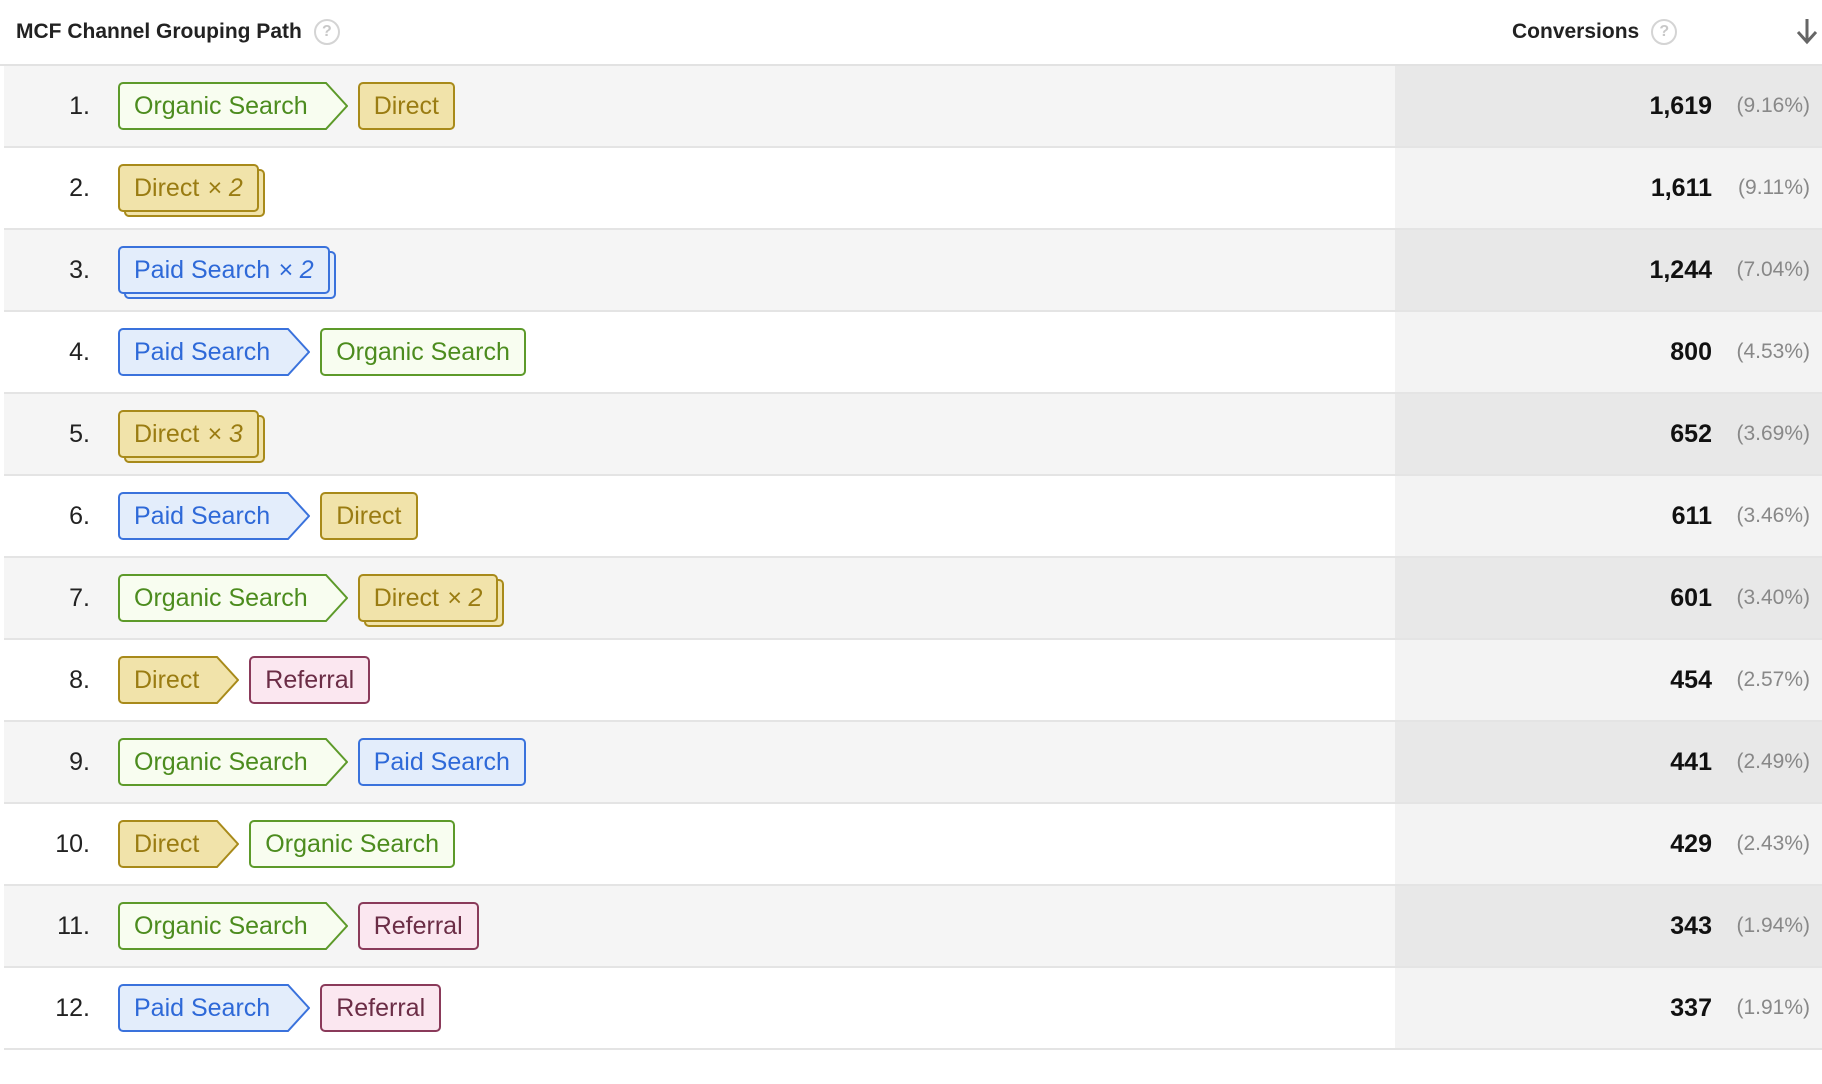 The image size is (1822, 1084). Describe the element at coordinates (1691, 843) in the screenshot. I see `conversions-value: 429` at that location.